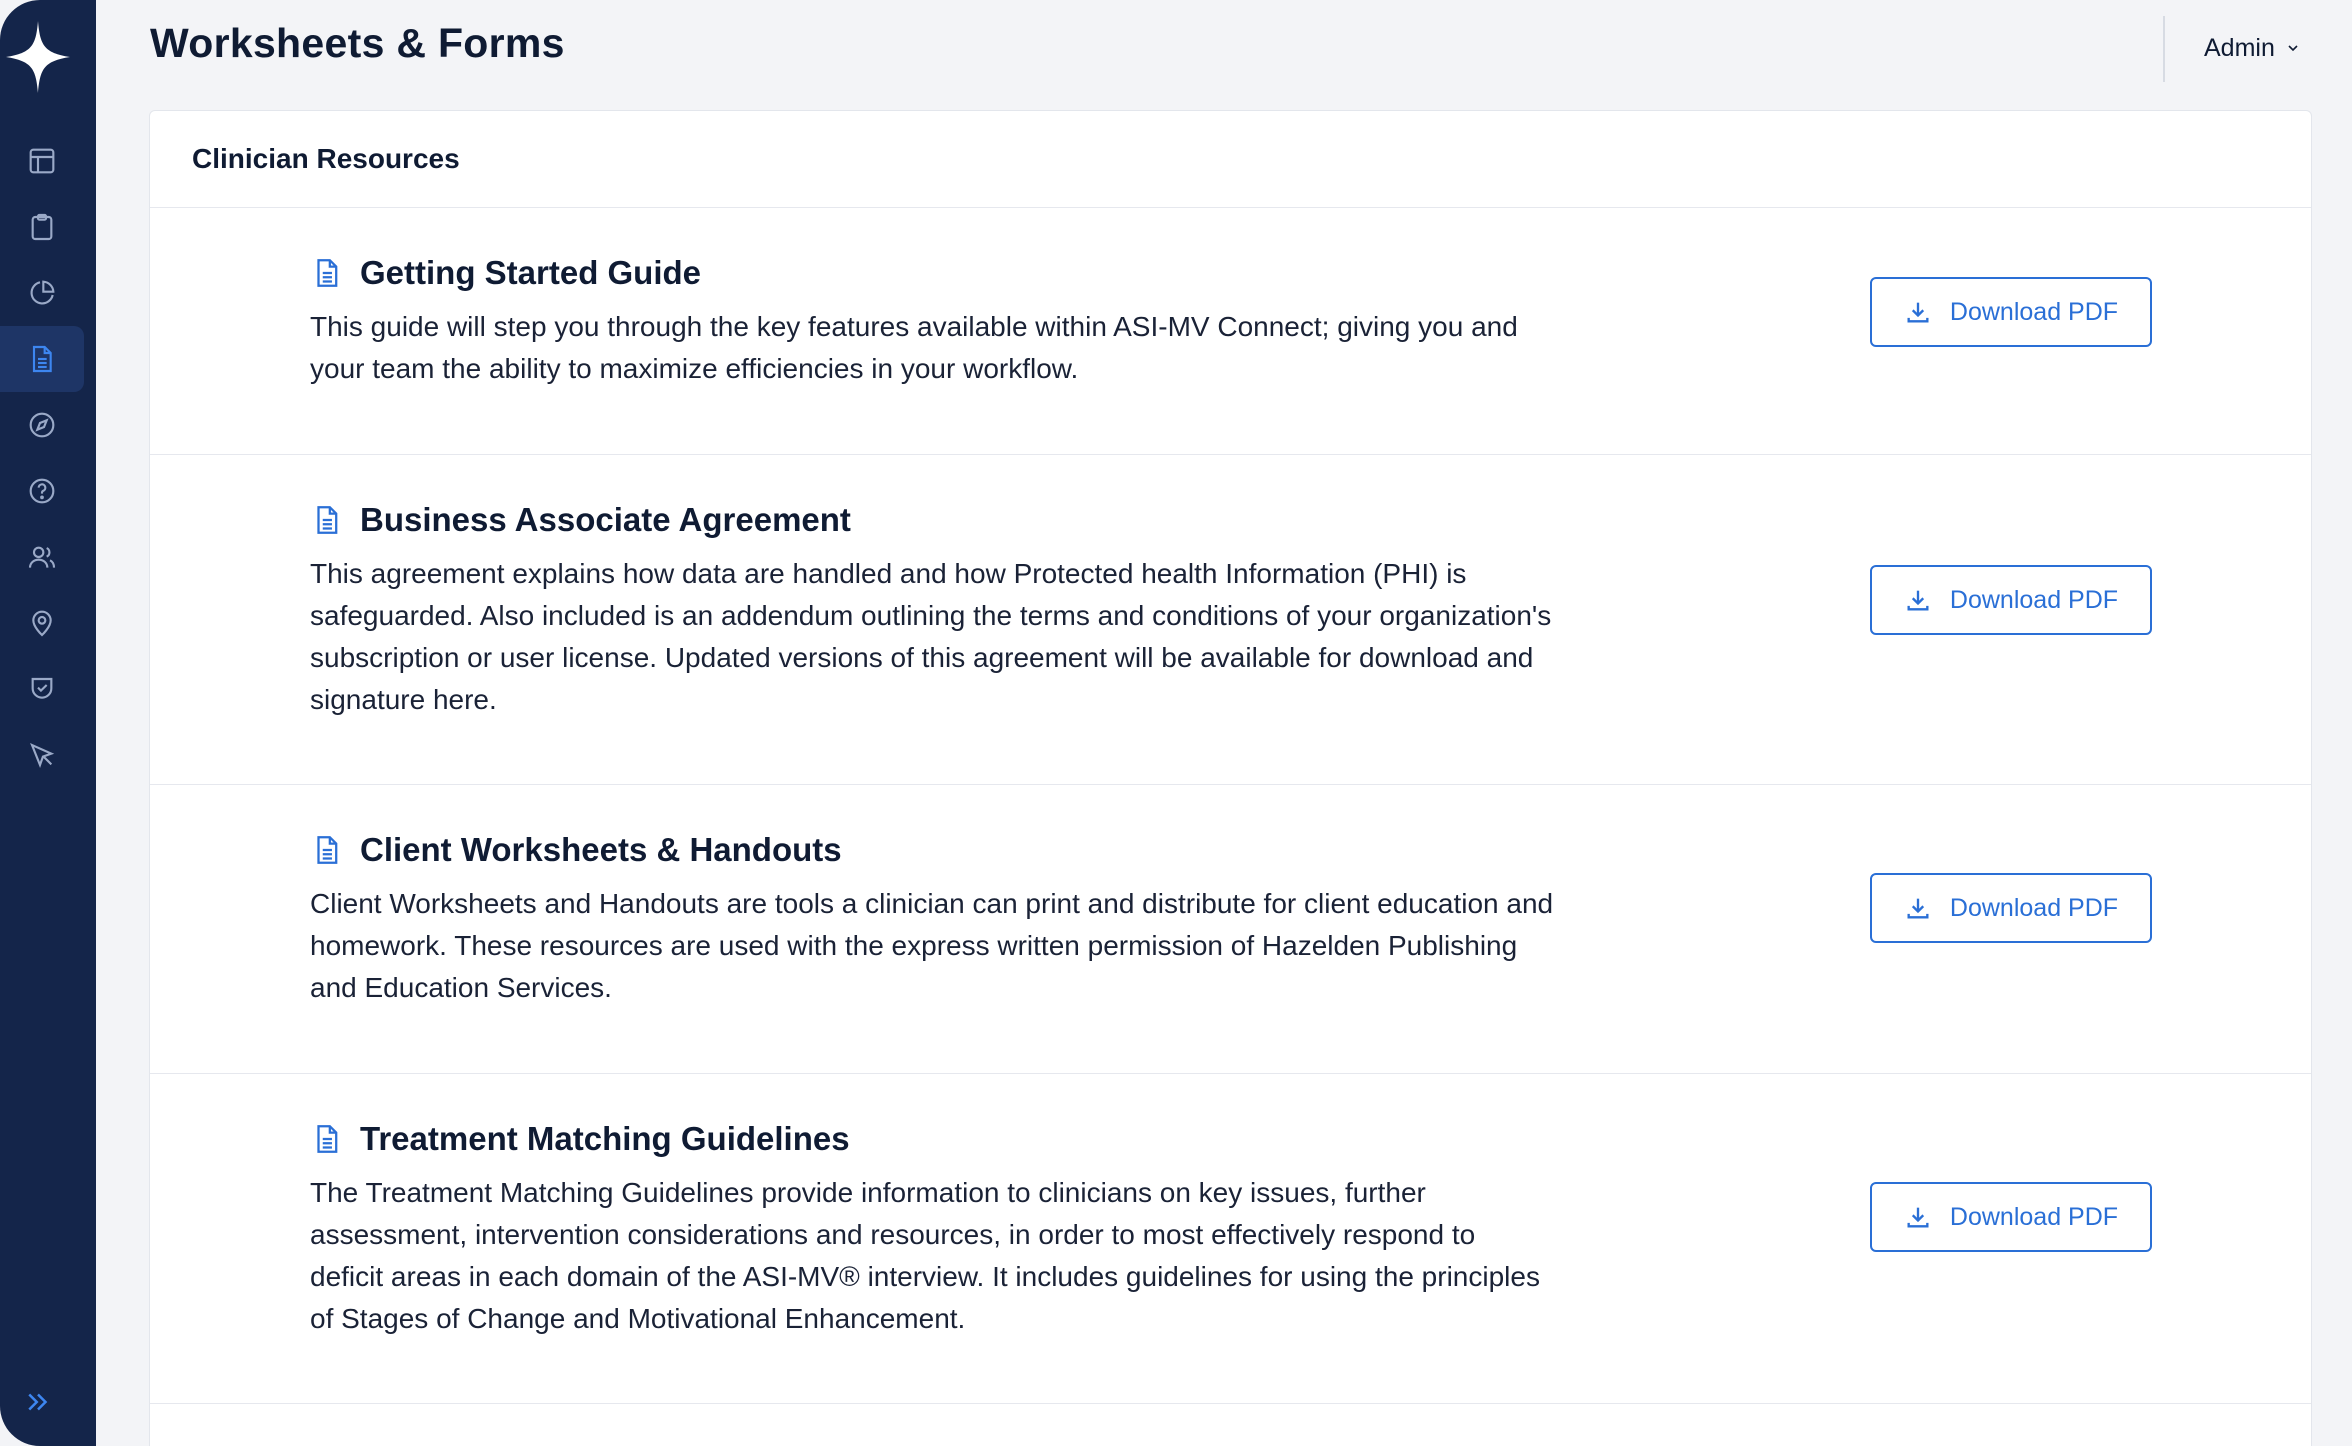 The width and height of the screenshot is (2352, 1446). What do you see at coordinates (2164, 49) in the screenshot?
I see `header-divider` at bounding box center [2164, 49].